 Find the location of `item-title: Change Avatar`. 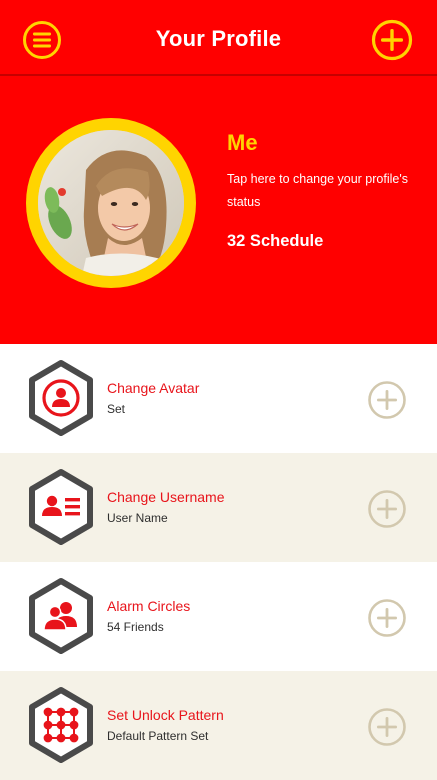

item-title: Change Avatar is located at coordinates (153, 388).